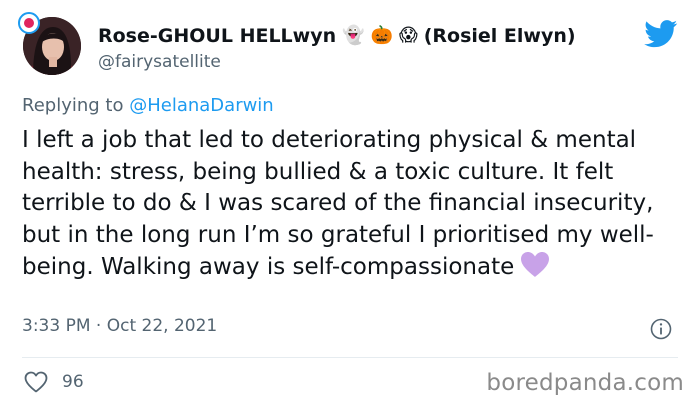 This screenshot has width=700, height=410. I want to click on divider, so click(350, 357).